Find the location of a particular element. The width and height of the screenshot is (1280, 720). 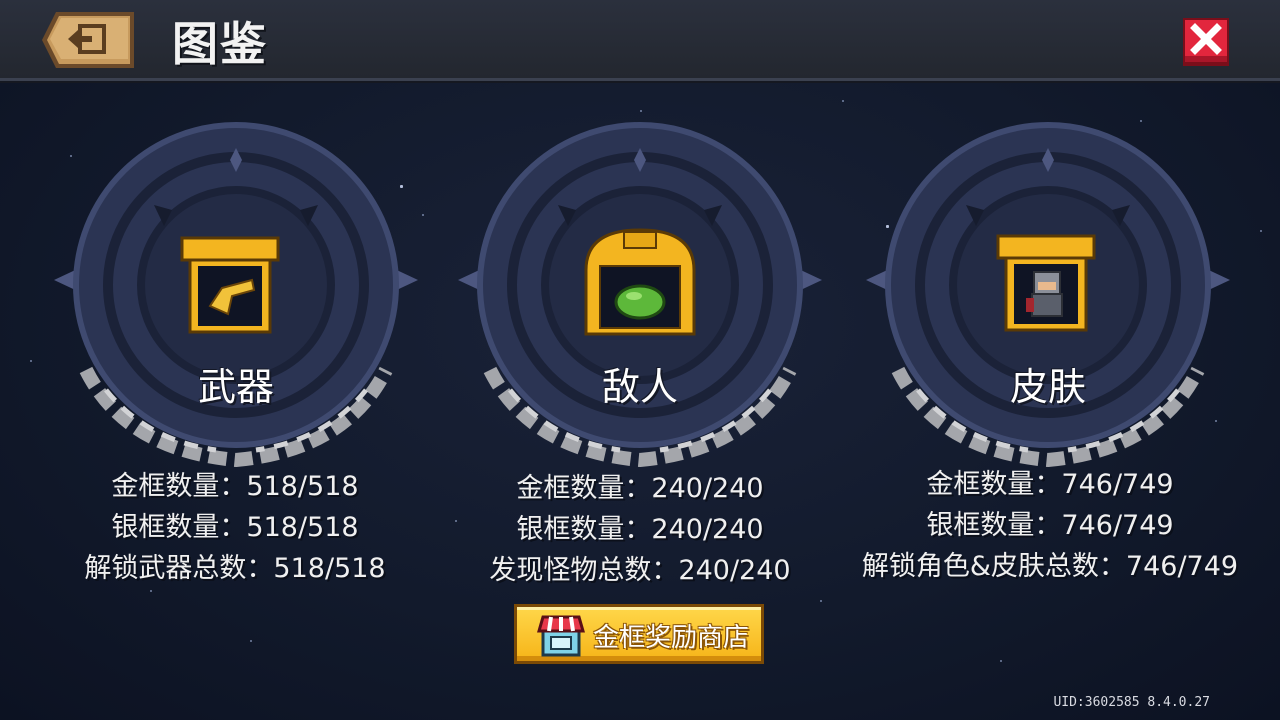

enemies-section: 敌人 is located at coordinates (640, 295).